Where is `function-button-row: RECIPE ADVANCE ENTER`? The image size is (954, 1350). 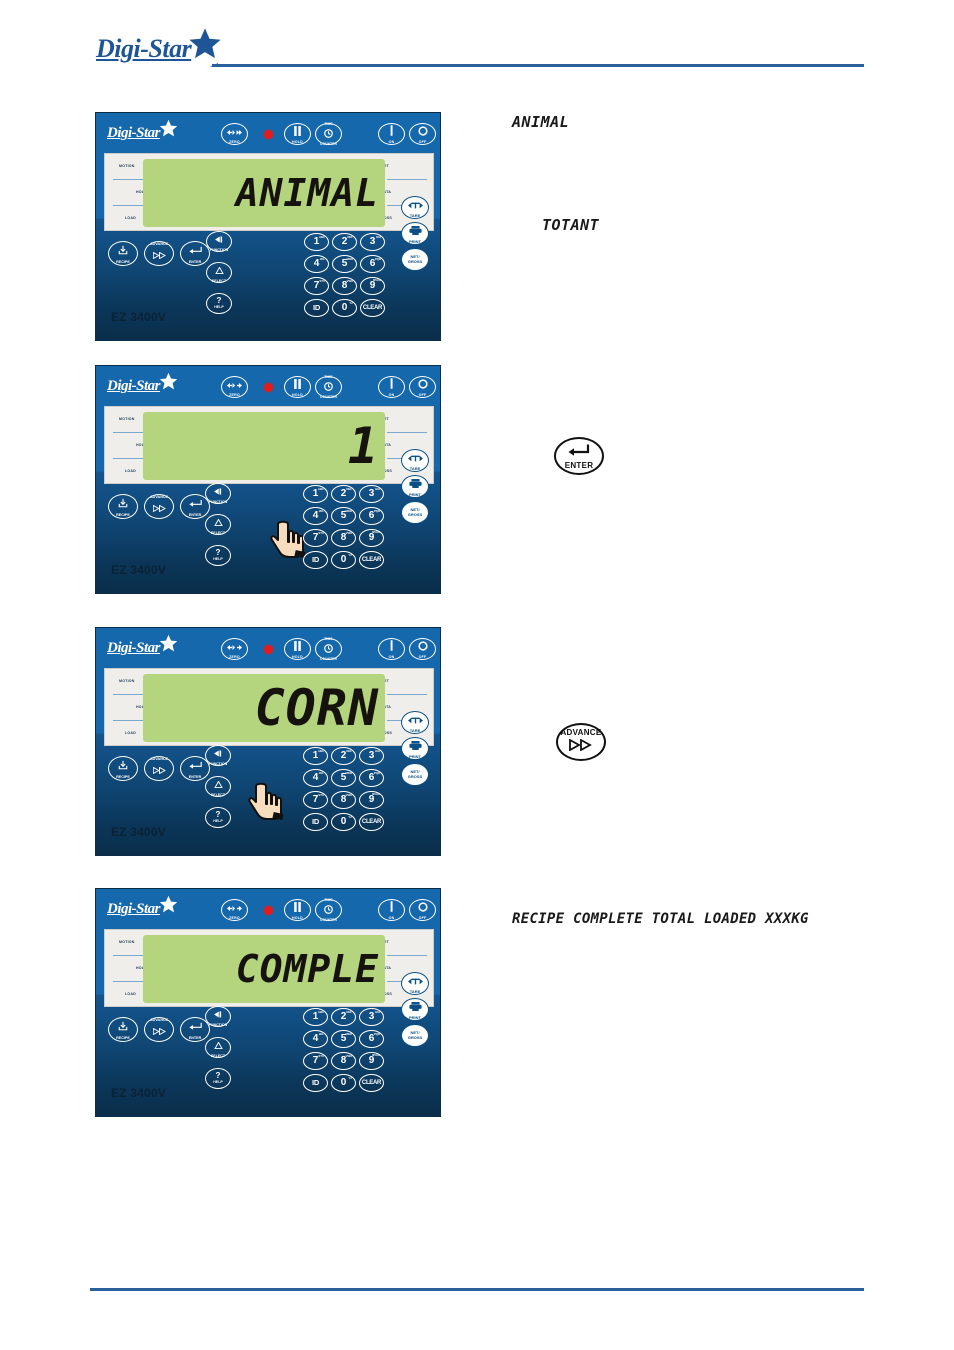
function-button-row: RECIPE ADVANCE ENTER is located at coordinates (163, 510).